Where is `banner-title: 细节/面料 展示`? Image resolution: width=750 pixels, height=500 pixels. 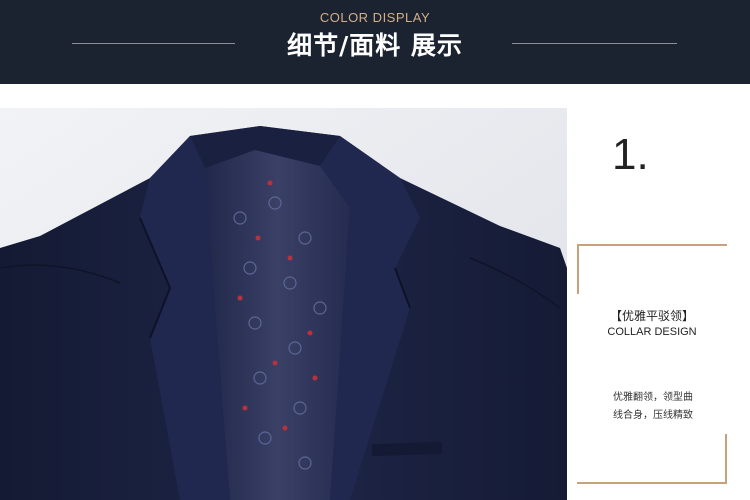
banner-title: 细节/面料 展示 is located at coordinates (375, 45).